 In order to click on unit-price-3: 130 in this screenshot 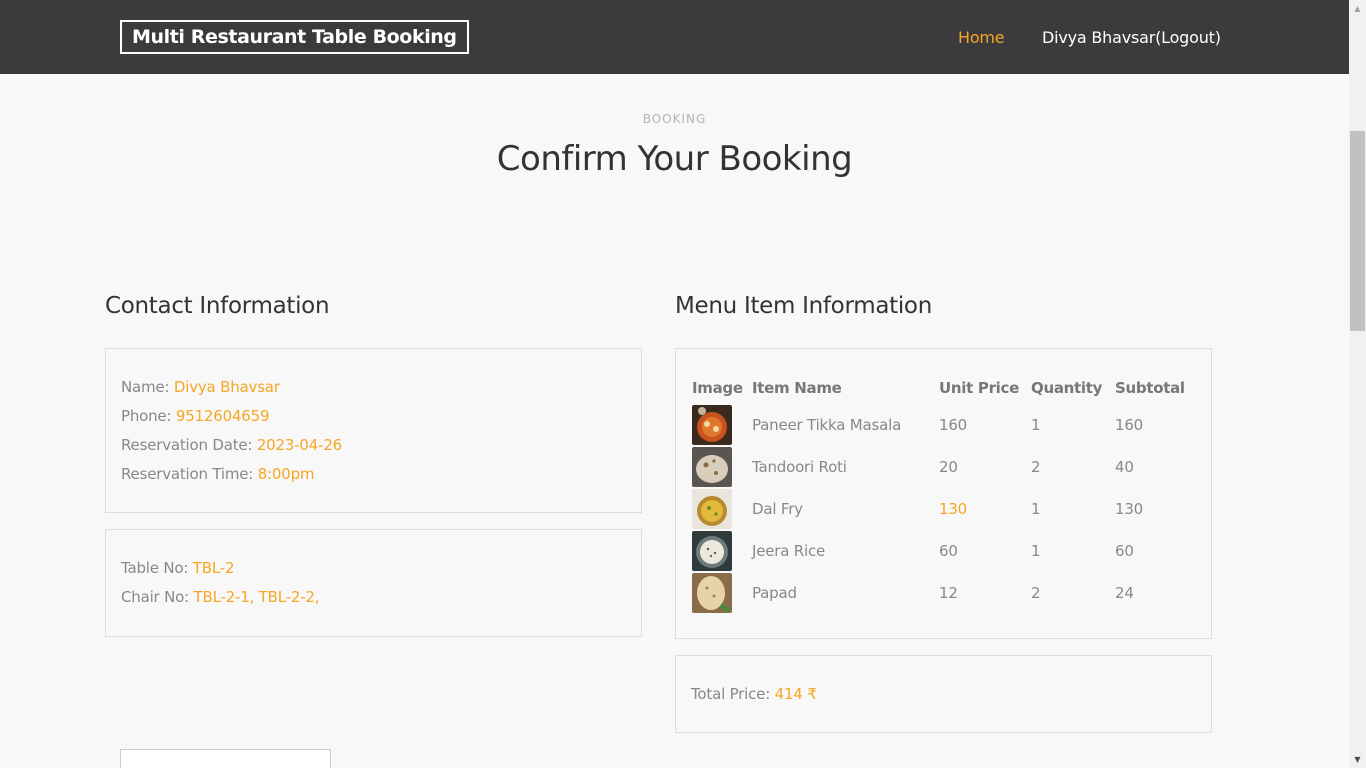, I will do `click(953, 509)`.